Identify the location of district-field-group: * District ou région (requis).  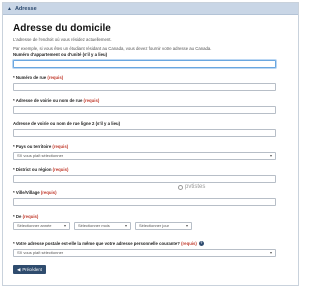
(144, 175).